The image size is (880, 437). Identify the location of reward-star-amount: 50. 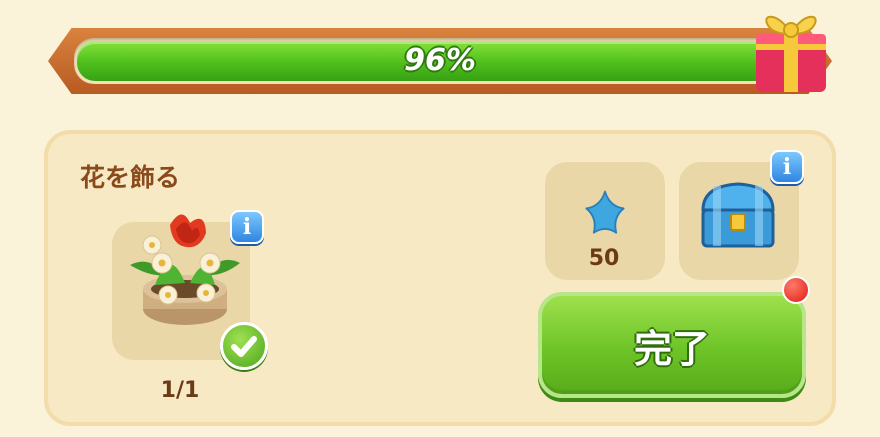
(604, 258).